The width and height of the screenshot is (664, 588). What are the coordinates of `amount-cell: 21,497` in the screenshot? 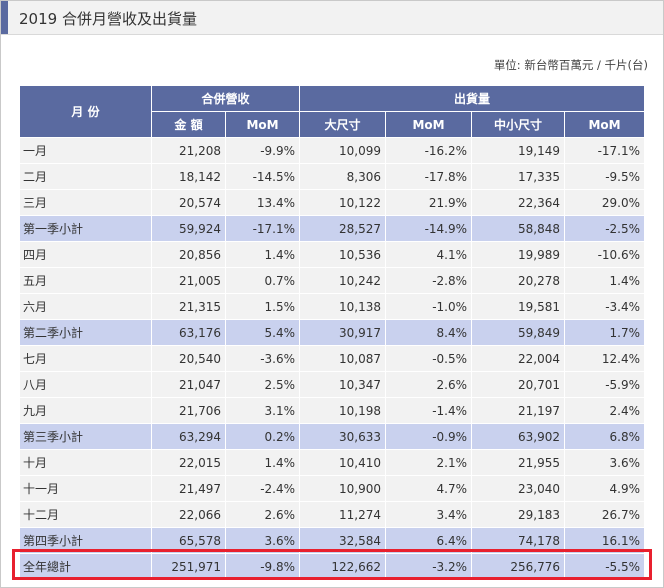 It's located at (188, 488).